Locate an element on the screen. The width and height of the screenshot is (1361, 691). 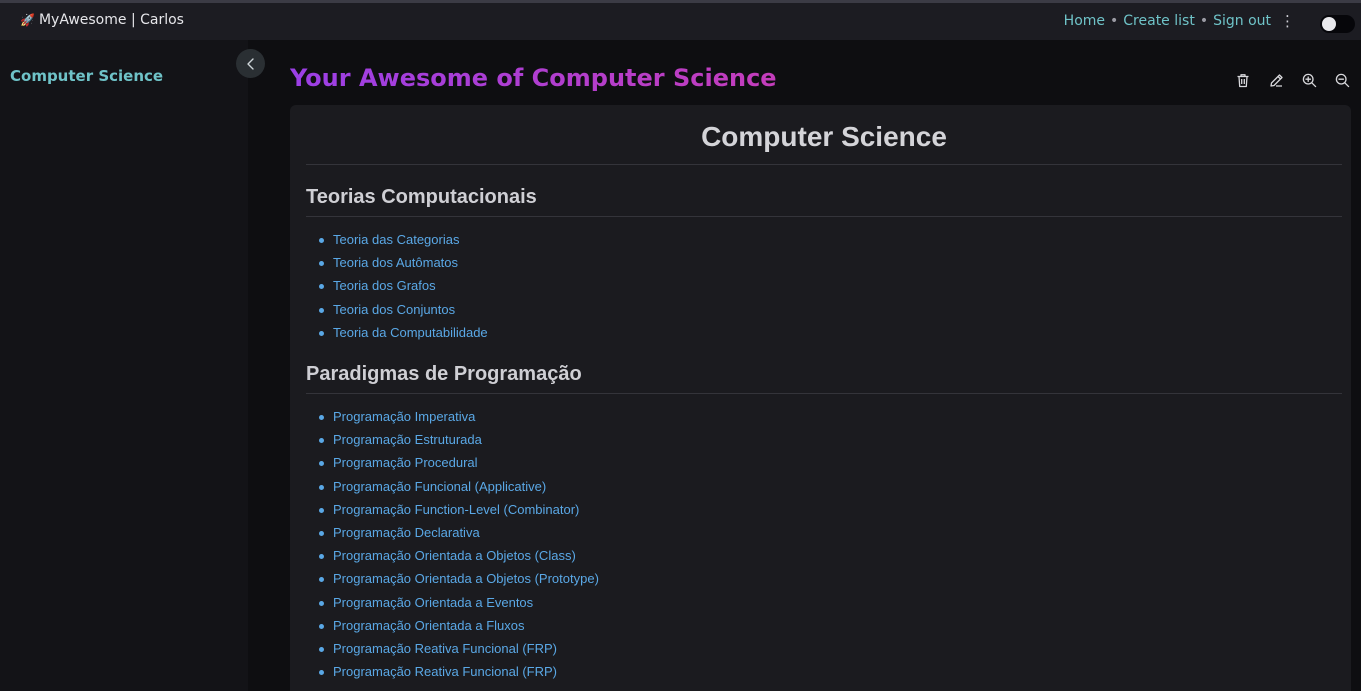
nav-links: Home • Create list • Sign out ⋮ is located at coordinates (1179, 21).